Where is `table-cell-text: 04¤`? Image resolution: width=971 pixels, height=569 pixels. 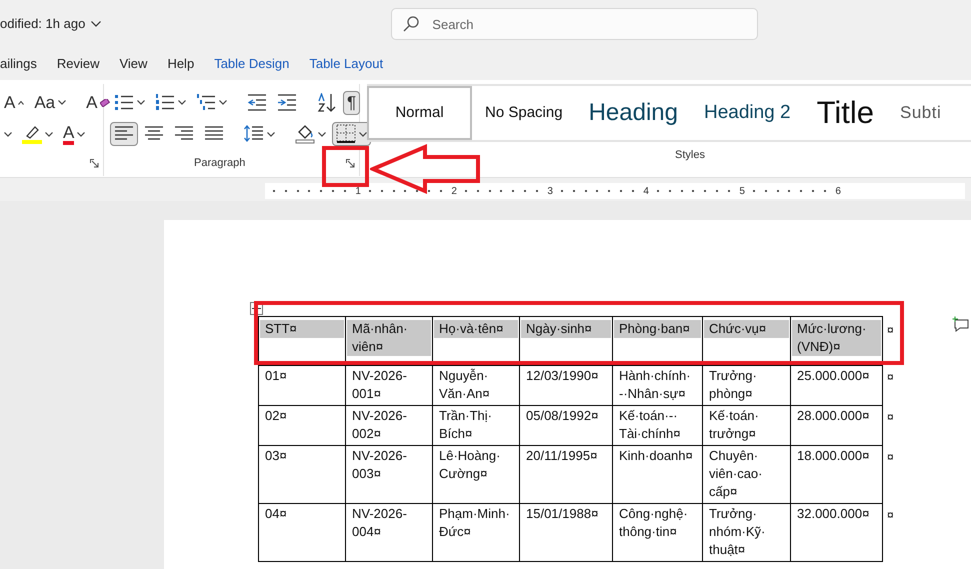
table-cell-text: 04¤ is located at coordinates (276, 514).